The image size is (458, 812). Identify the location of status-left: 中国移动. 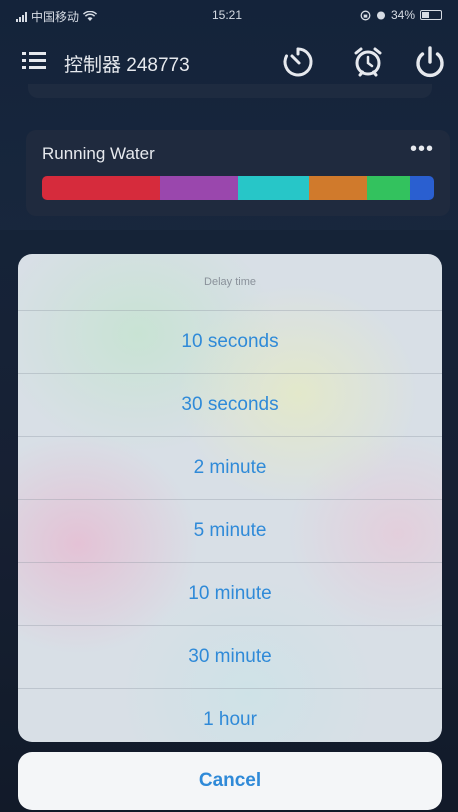
(57, 16).